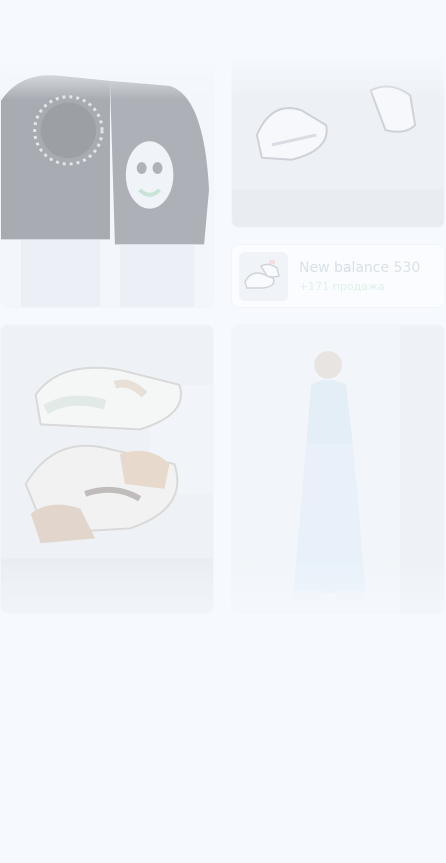 This screenshot has width=446, height=863. I want to click on product-sales-count: +171 продажа, so click(342, 286).